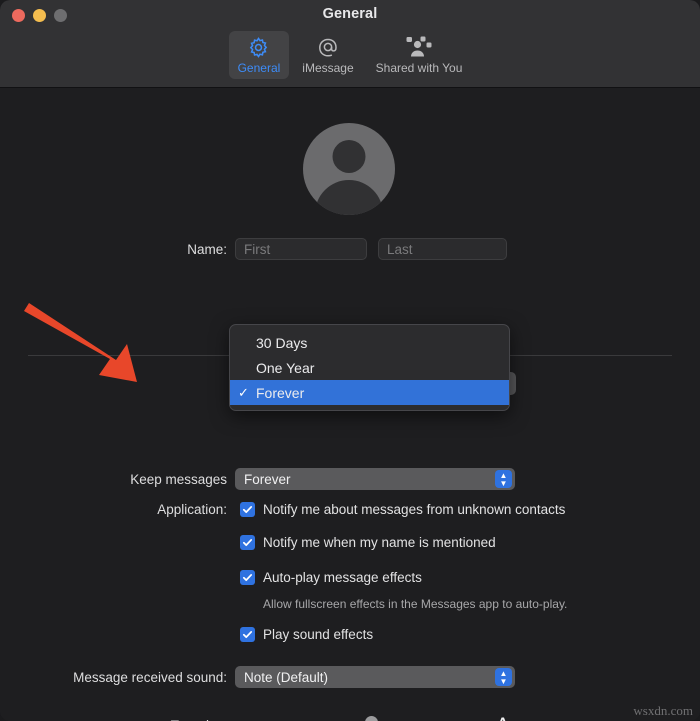 The width and height of the screenshot is (700, 721). What do you see at coordinates (350, 14) in the screenshot?
I see `window-title: General` at bounding box center [350, 14].